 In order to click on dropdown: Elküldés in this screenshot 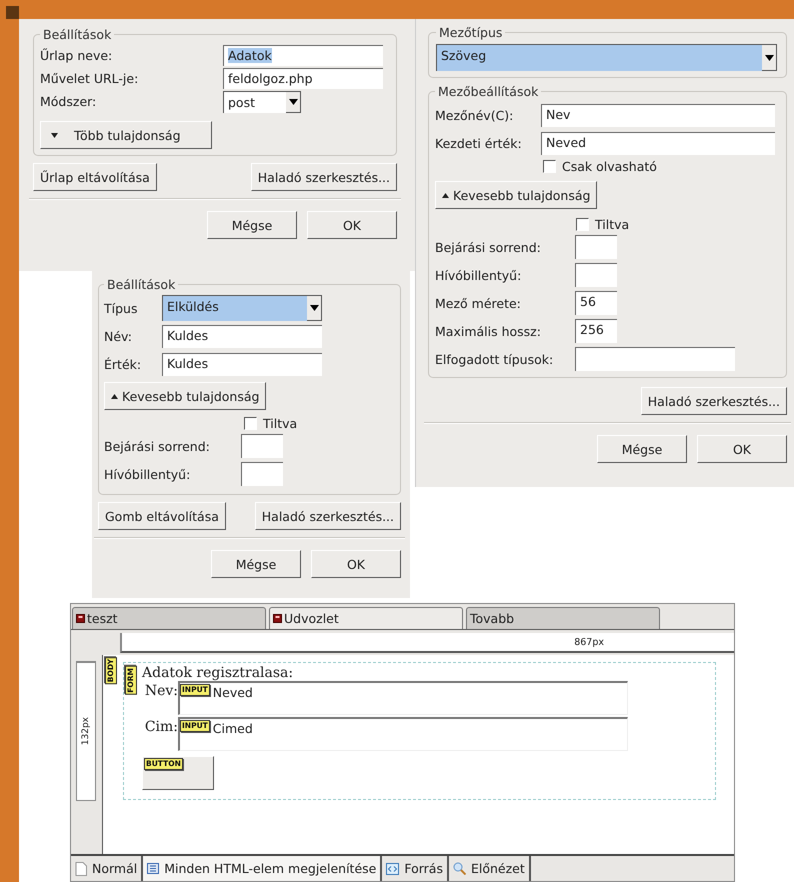, I will do `click(242, 308)`.